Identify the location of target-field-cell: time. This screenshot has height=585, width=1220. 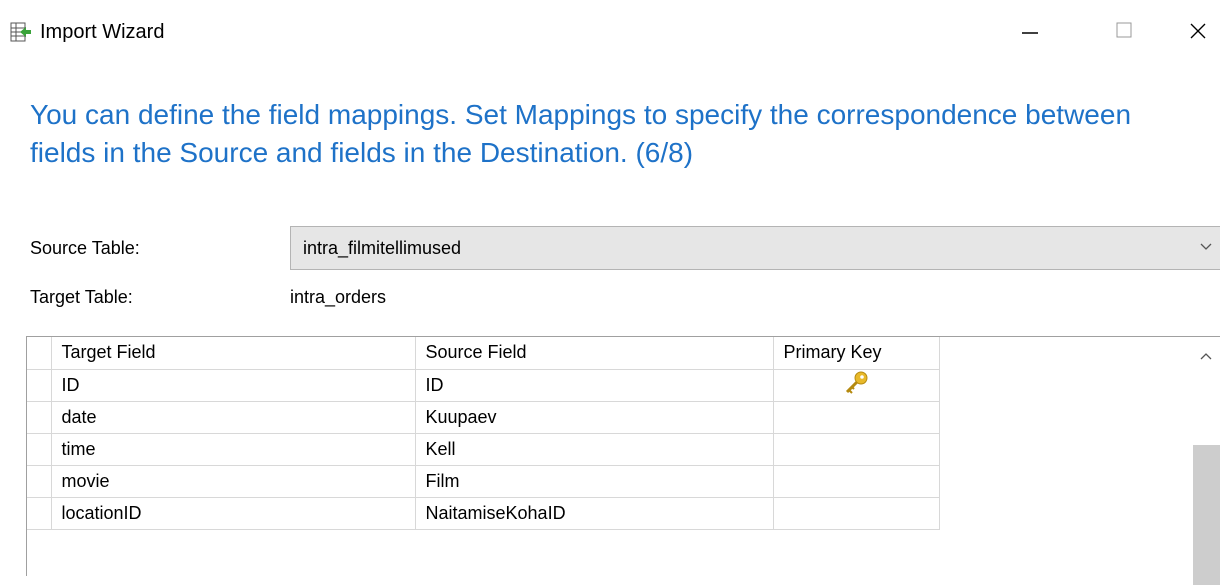
(233, 449).